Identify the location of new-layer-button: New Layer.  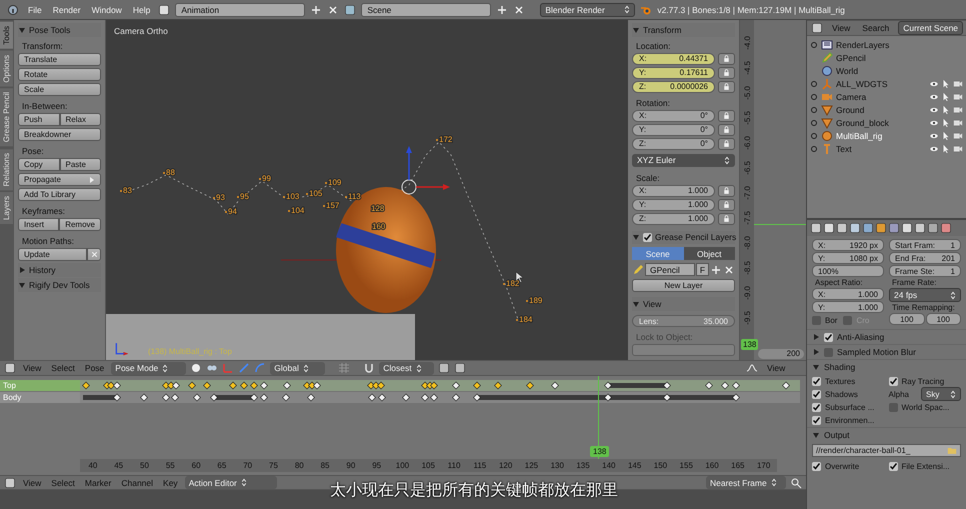
(683, 285).